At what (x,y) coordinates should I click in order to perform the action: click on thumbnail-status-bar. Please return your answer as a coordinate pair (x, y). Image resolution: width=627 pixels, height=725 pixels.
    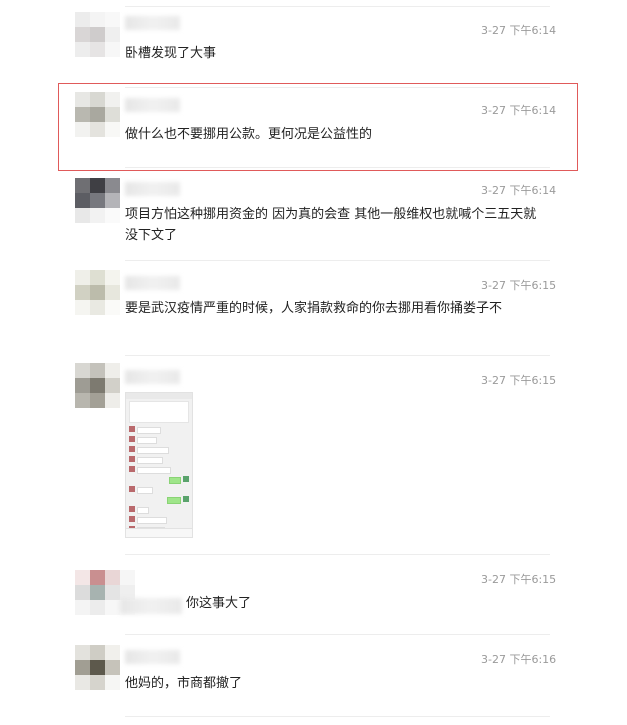
    Looking at the image, I should click on (159, 396).